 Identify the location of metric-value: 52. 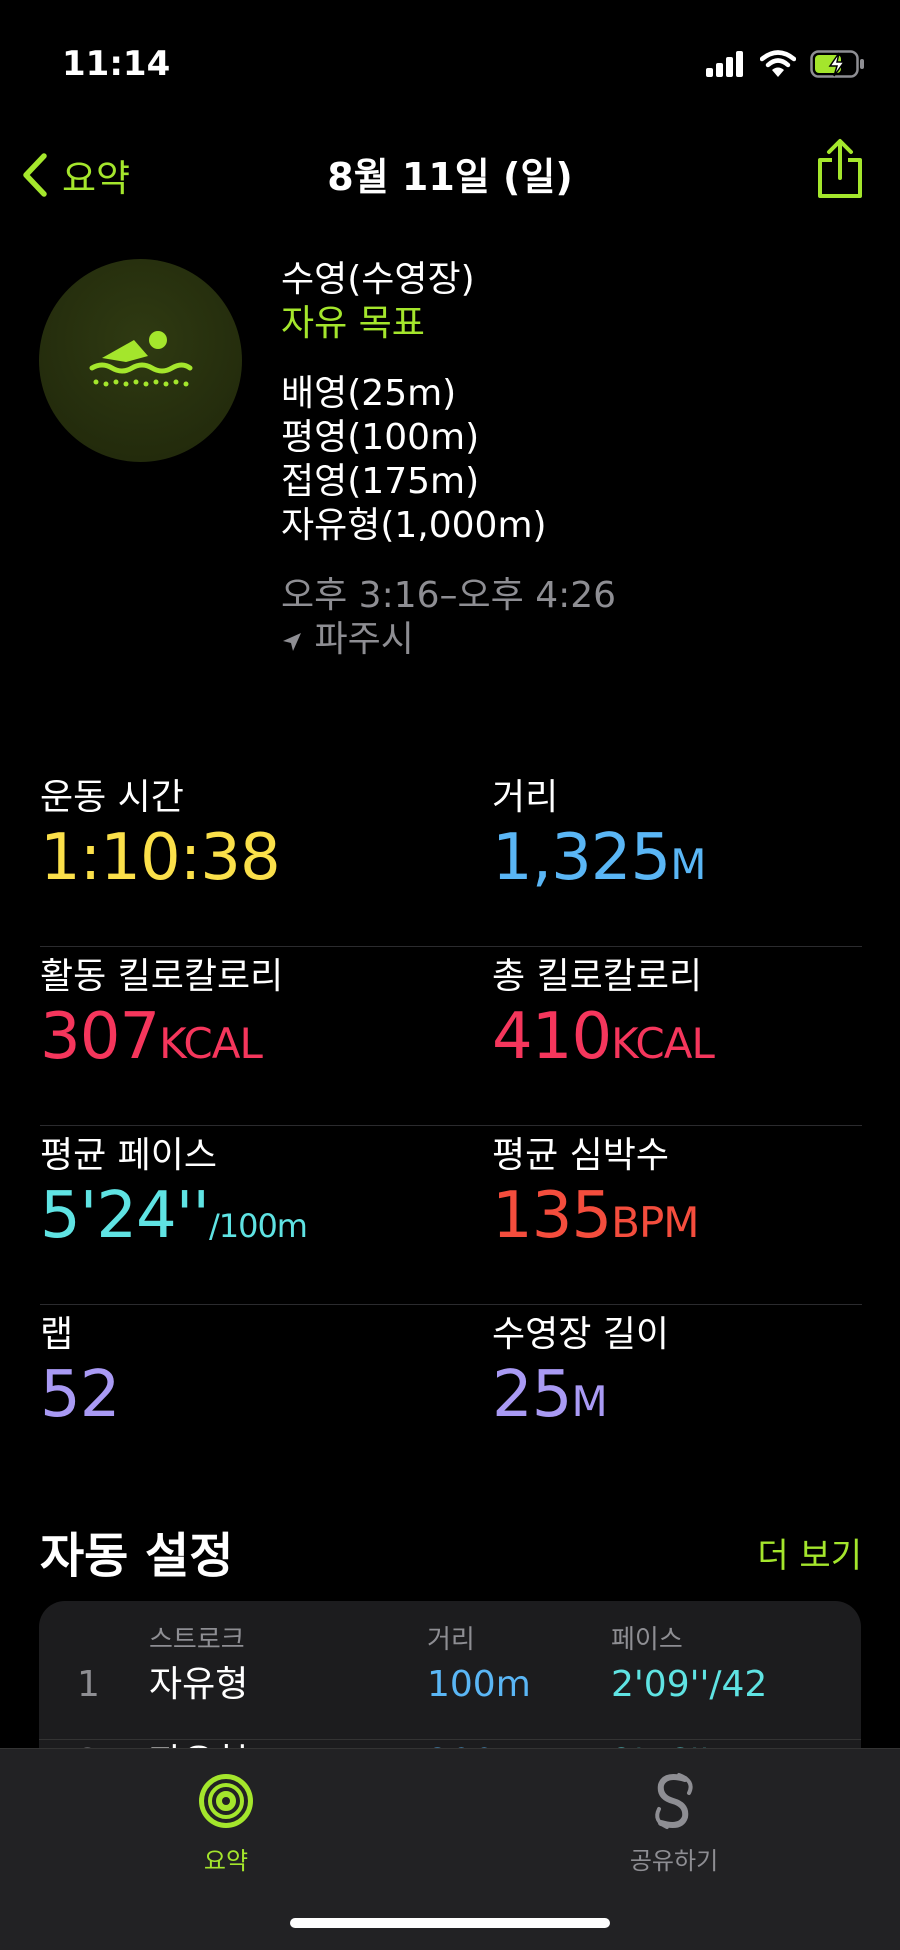
(80, 1395).